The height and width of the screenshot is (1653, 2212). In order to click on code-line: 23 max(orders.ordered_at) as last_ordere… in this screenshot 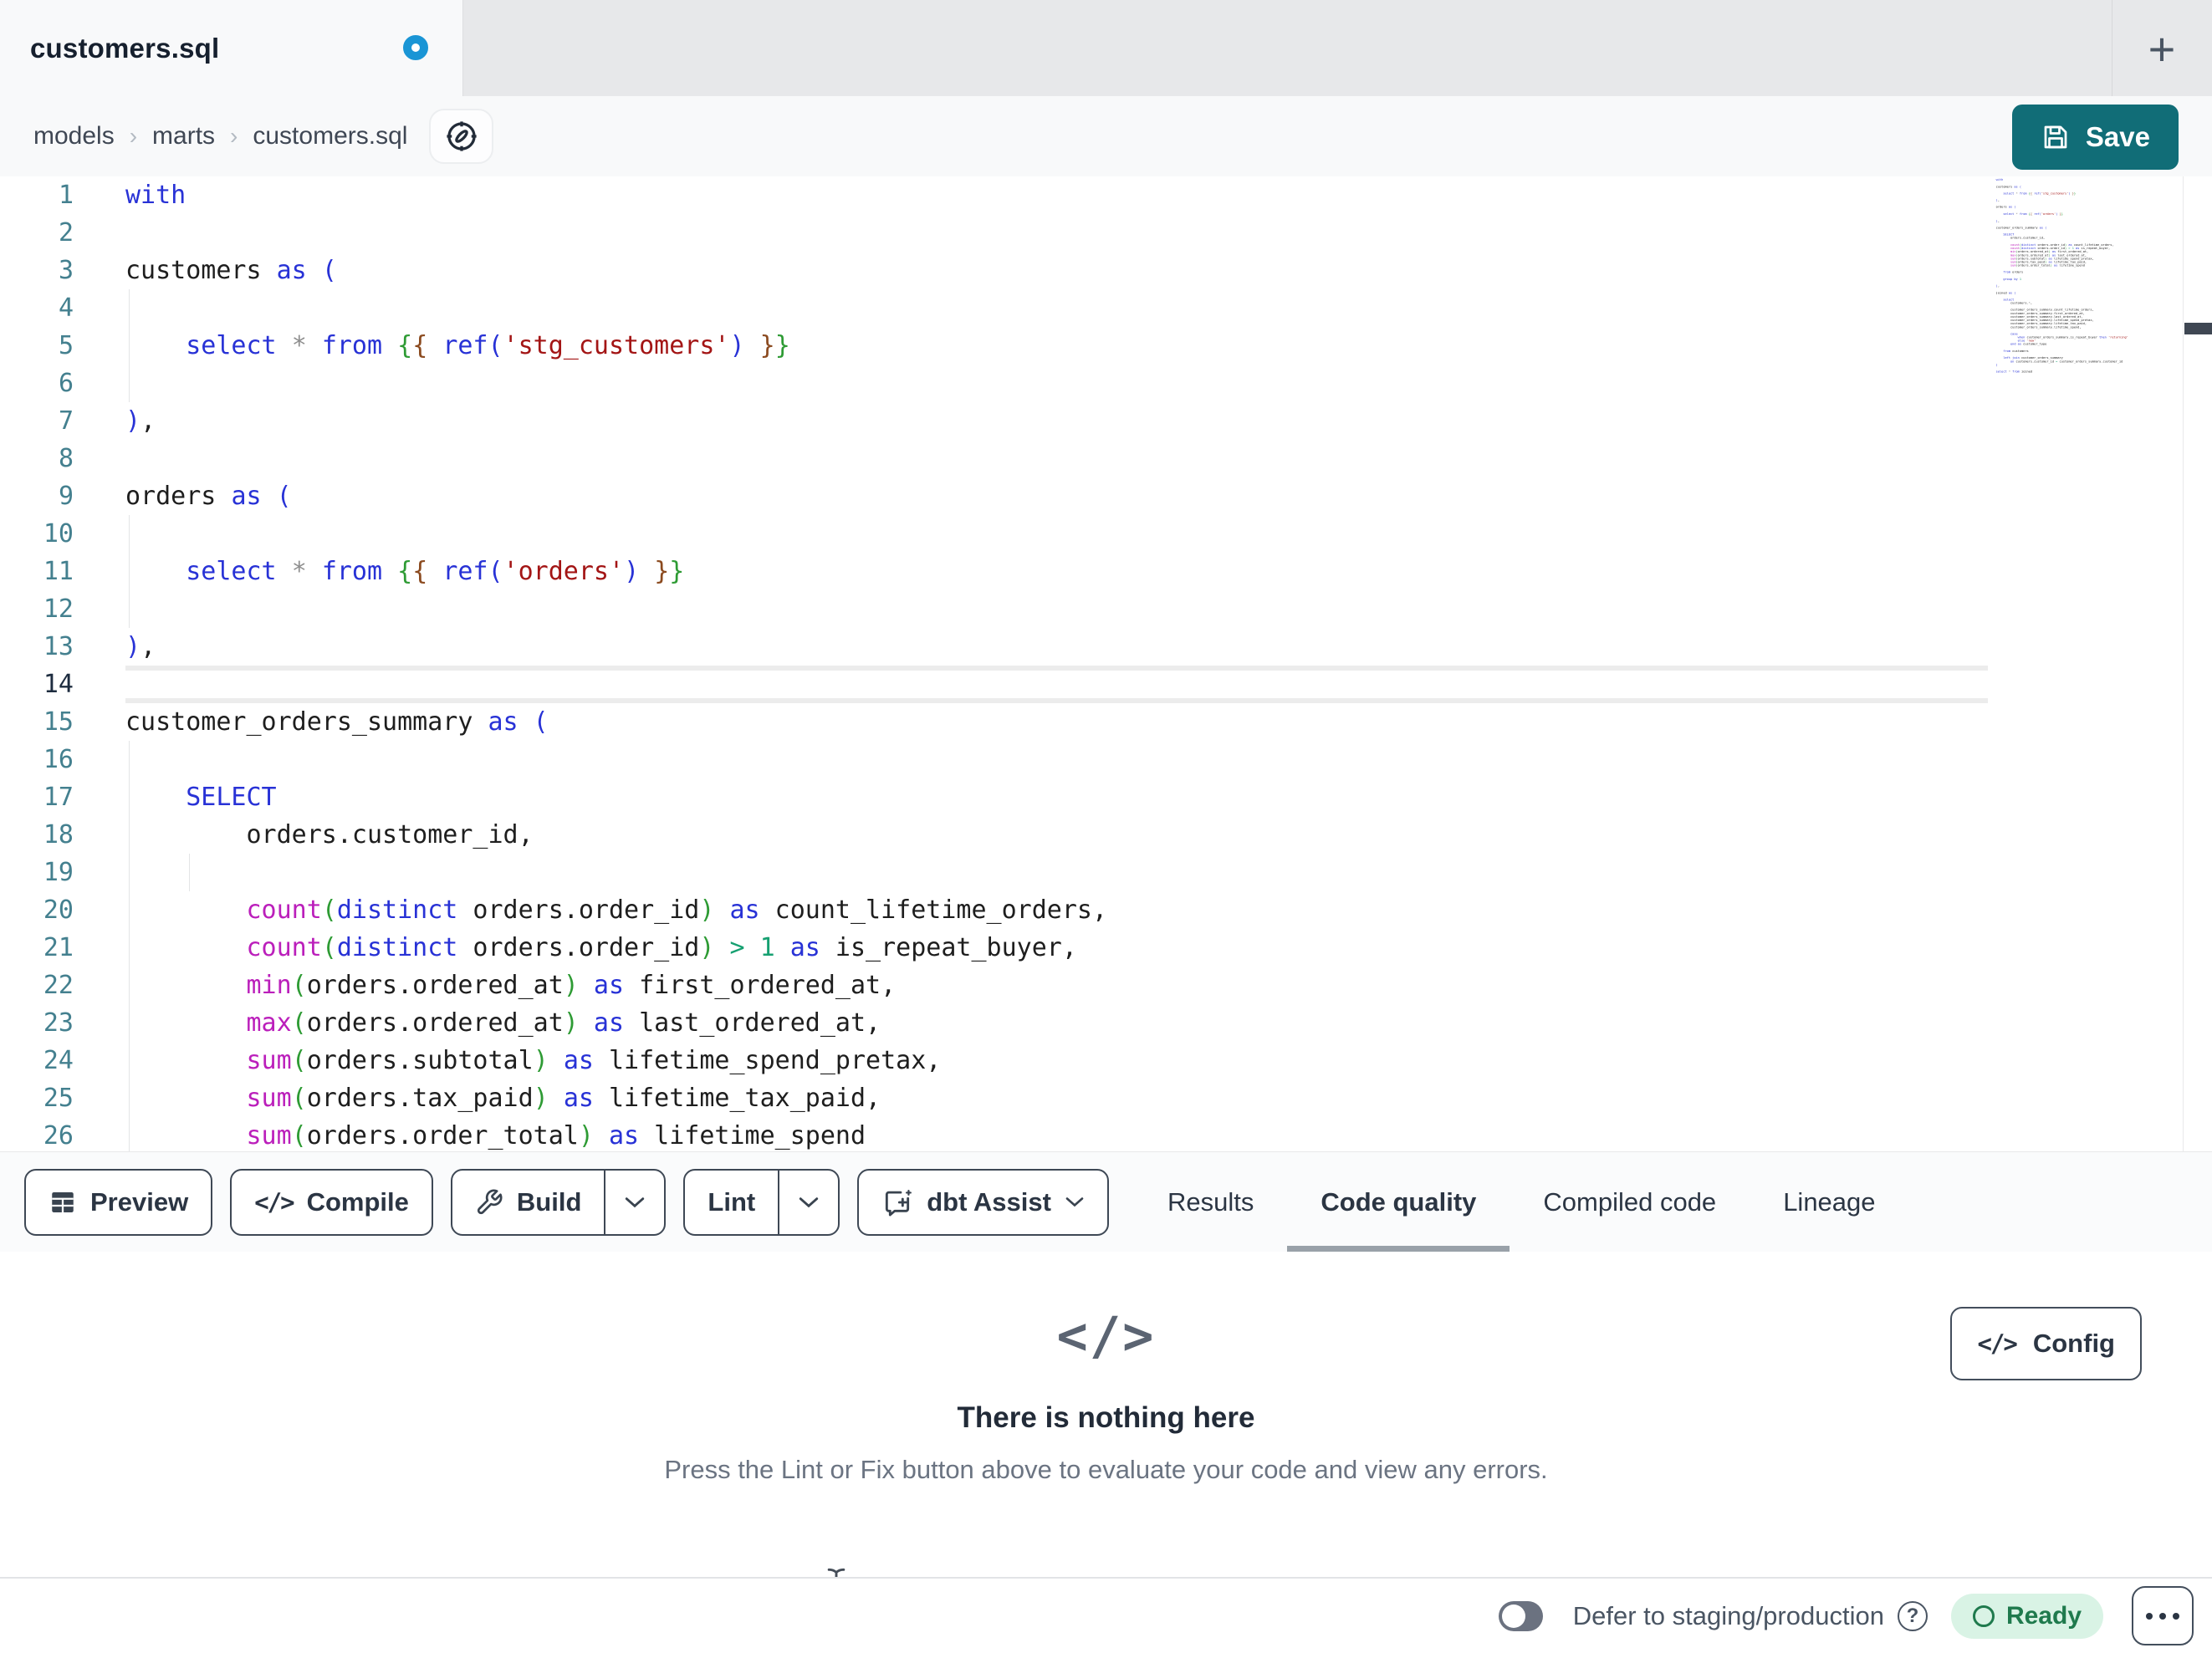, I will do `click(1106, 1023)`.